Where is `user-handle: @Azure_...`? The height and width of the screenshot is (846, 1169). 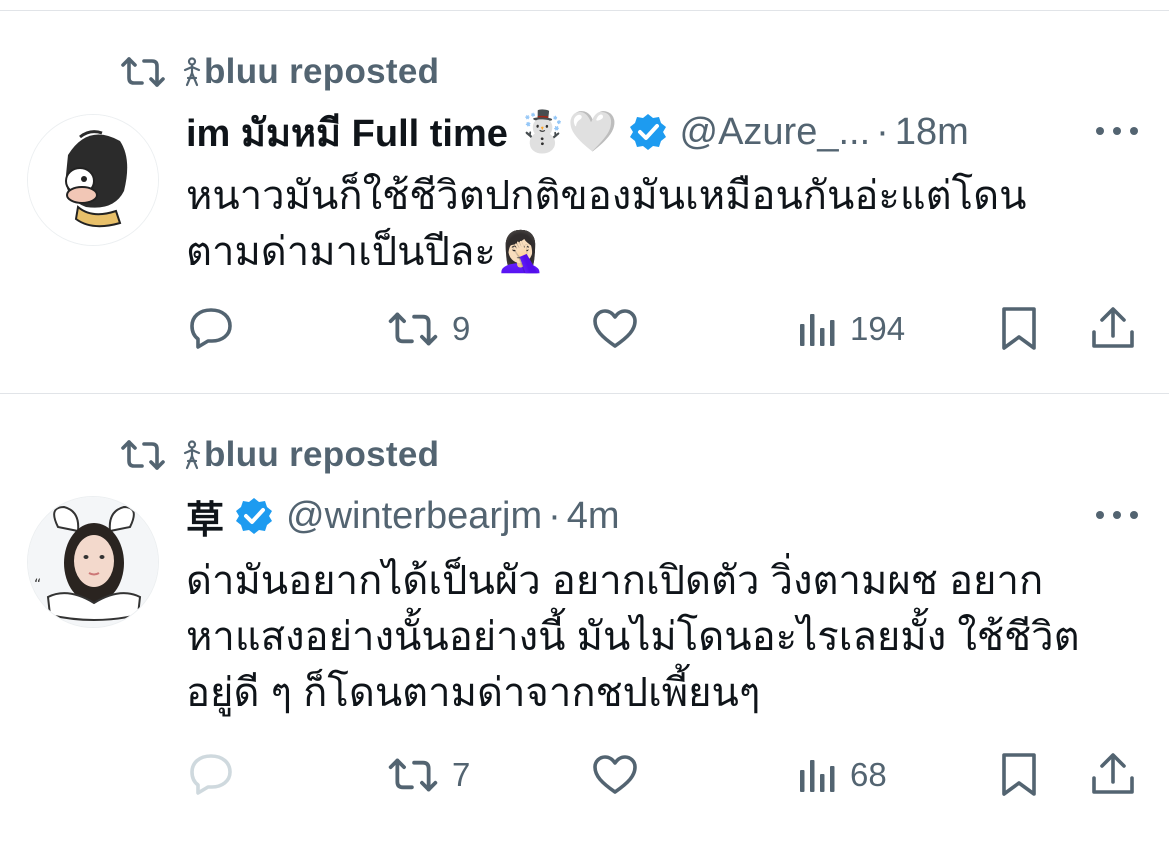 user-handle: @Azure_... is located at coordinates (775, 132).